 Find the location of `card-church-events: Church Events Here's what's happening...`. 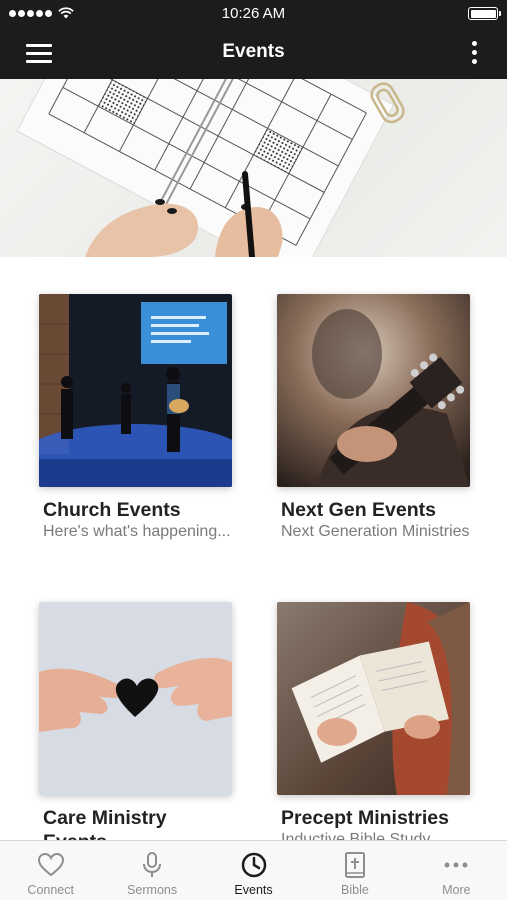

card-church-events: Church Events Here's what's happening... is located at coordinates (136, 418).